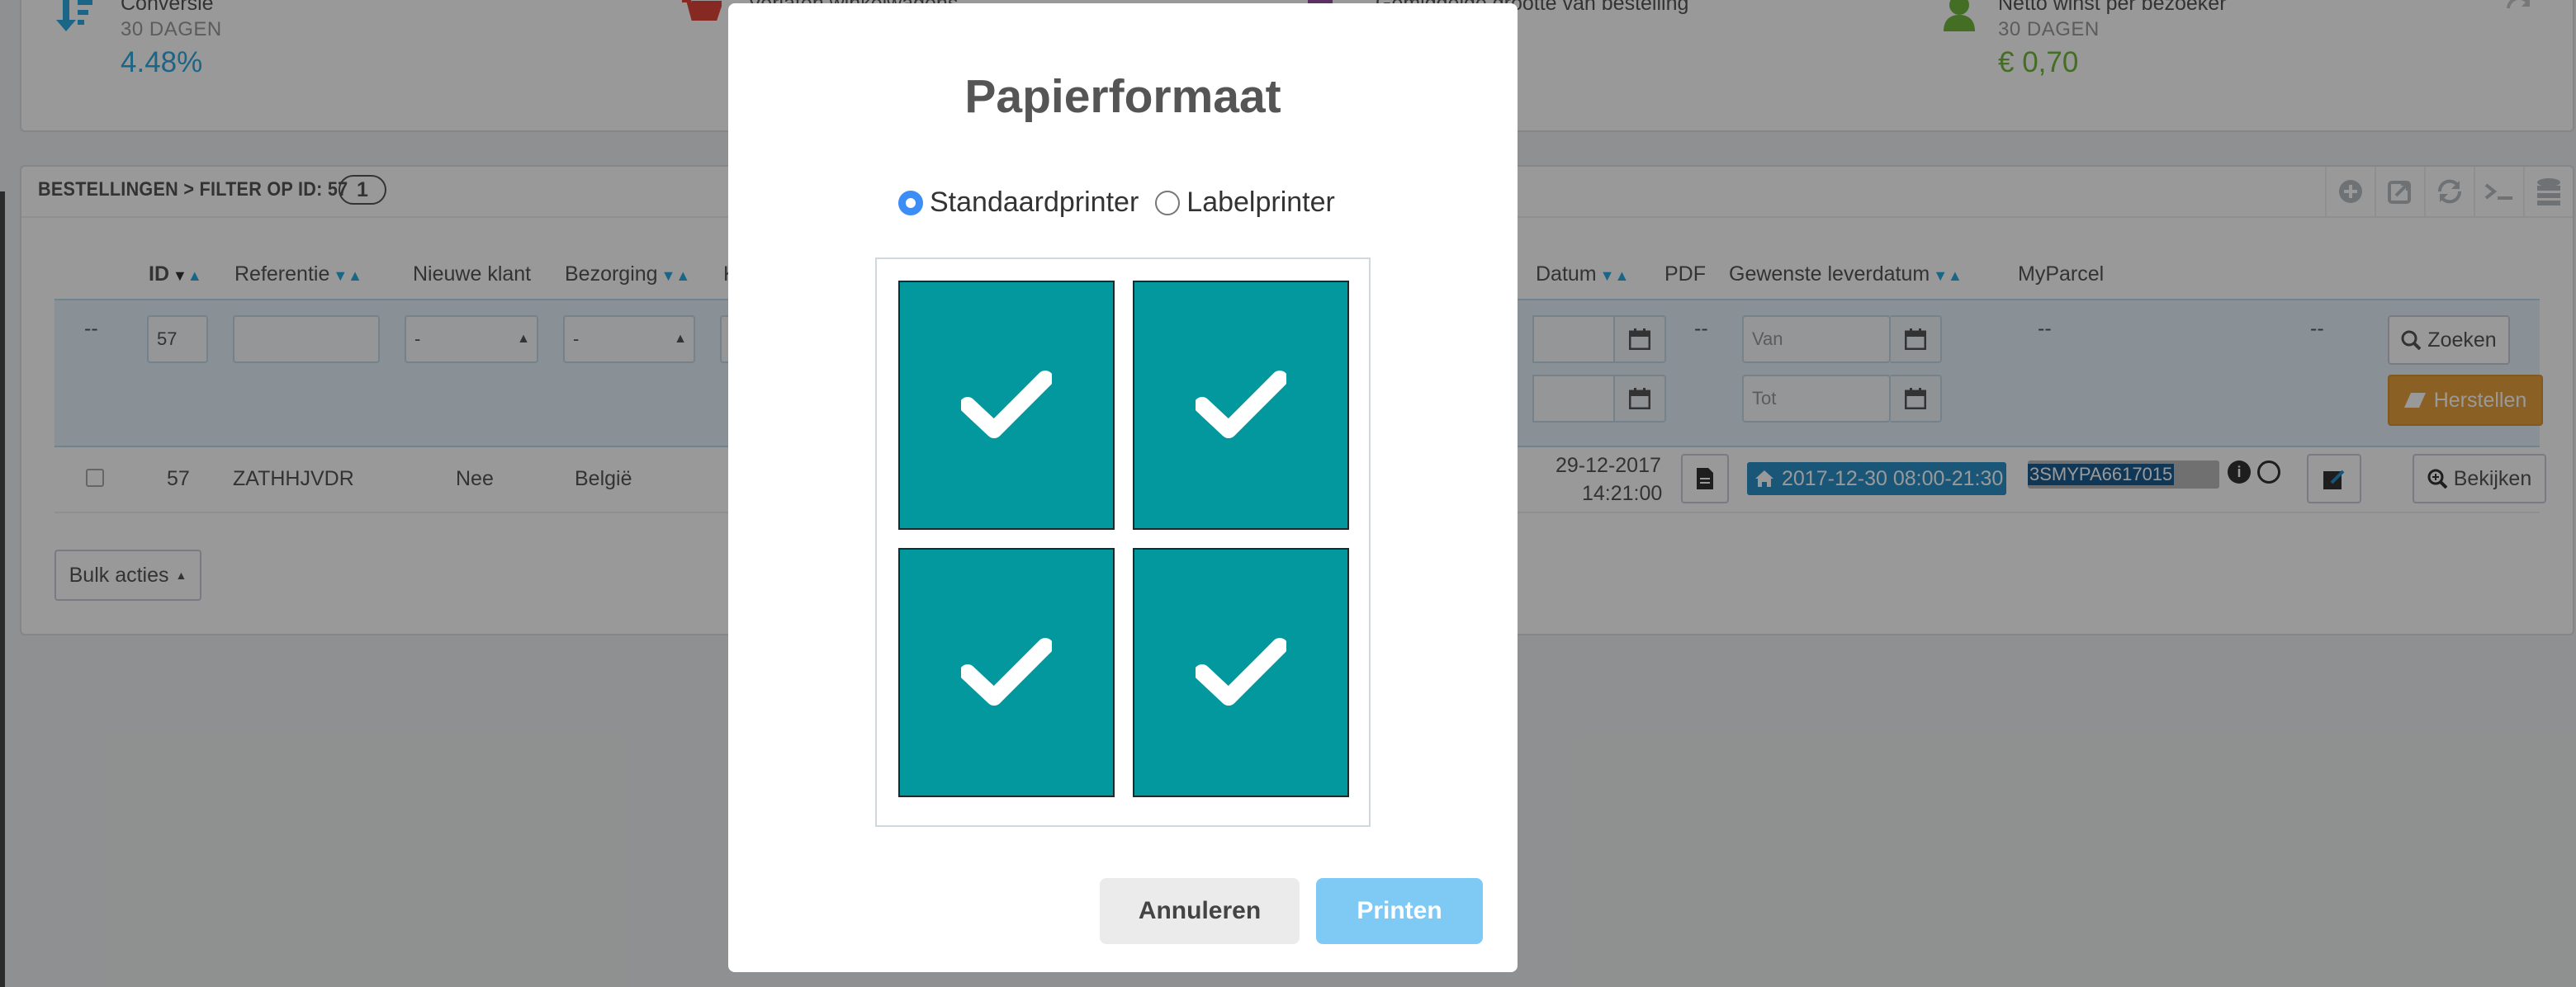 This screenshot has height=987, width=2576. What do you see at coordinates (1034, 203) in the screenshot?
I see `radio-standaardprinter-label: Standaardprinter` at bounding box center [1034, 203].